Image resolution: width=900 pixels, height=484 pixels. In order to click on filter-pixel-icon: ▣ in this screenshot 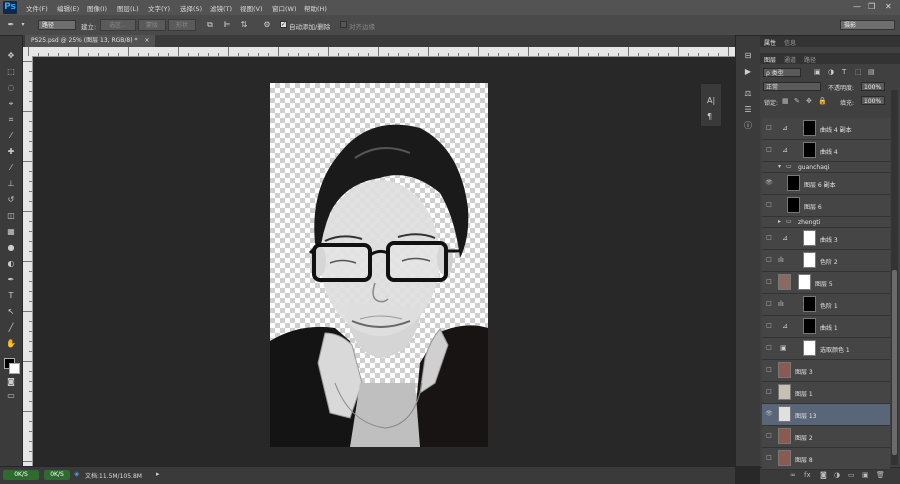, I will do `click(817, 72)`.